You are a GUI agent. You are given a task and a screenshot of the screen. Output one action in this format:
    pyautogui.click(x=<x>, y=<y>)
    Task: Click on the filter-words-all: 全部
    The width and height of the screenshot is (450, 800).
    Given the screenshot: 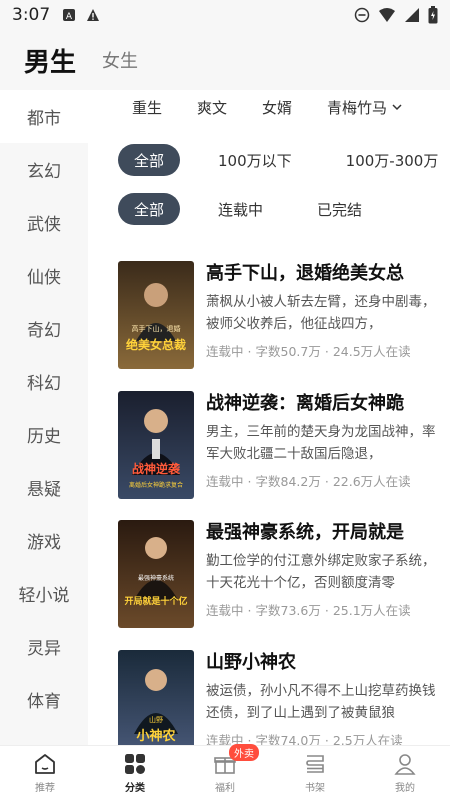 What is the action you would take?
    pyautogui.click(x=149, y=160)
    